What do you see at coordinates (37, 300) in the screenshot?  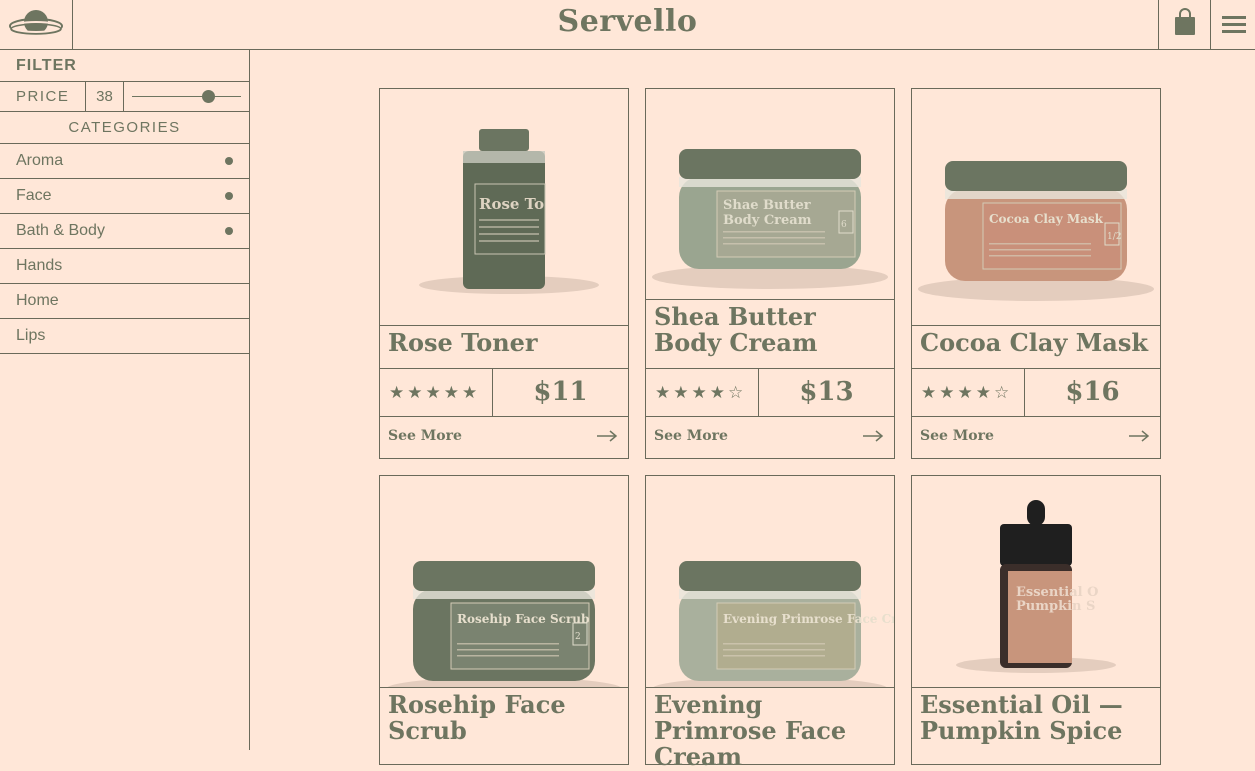 I see `category-label: Home` at bounding box center [37, 300].